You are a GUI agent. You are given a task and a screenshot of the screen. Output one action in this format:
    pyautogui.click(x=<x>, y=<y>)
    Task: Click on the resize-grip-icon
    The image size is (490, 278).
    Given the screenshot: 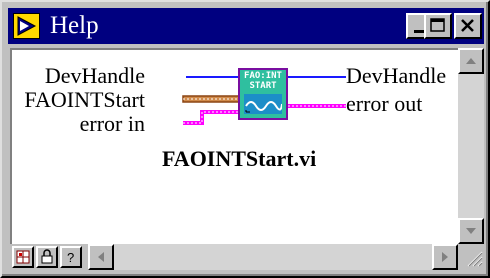 What is the action you would take?
    pyautogui.click(x=473, y=258)
    